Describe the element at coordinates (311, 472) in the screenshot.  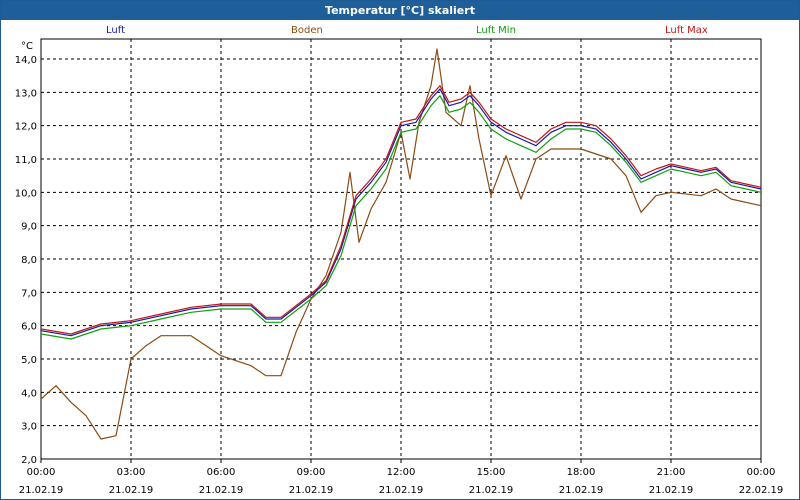
I see `x-tick-time-label: 09:00` at that location.